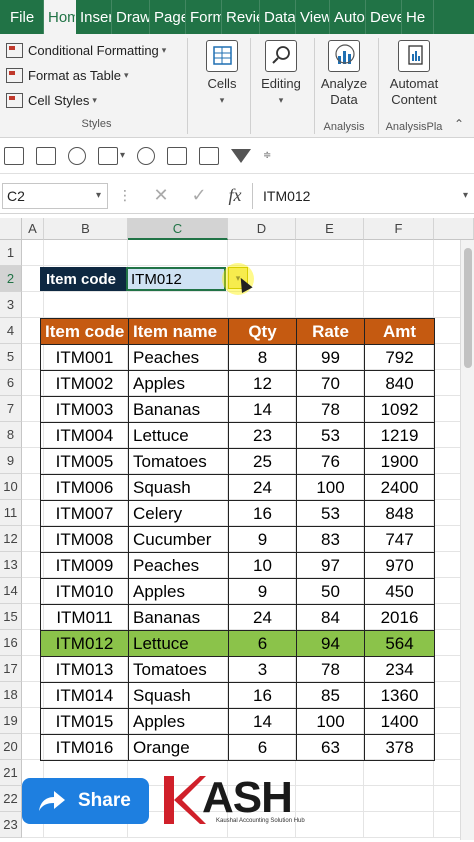  Describe the element at coordinates (330, 461) in the screenshot. I see `table-cell: 76` at that location.